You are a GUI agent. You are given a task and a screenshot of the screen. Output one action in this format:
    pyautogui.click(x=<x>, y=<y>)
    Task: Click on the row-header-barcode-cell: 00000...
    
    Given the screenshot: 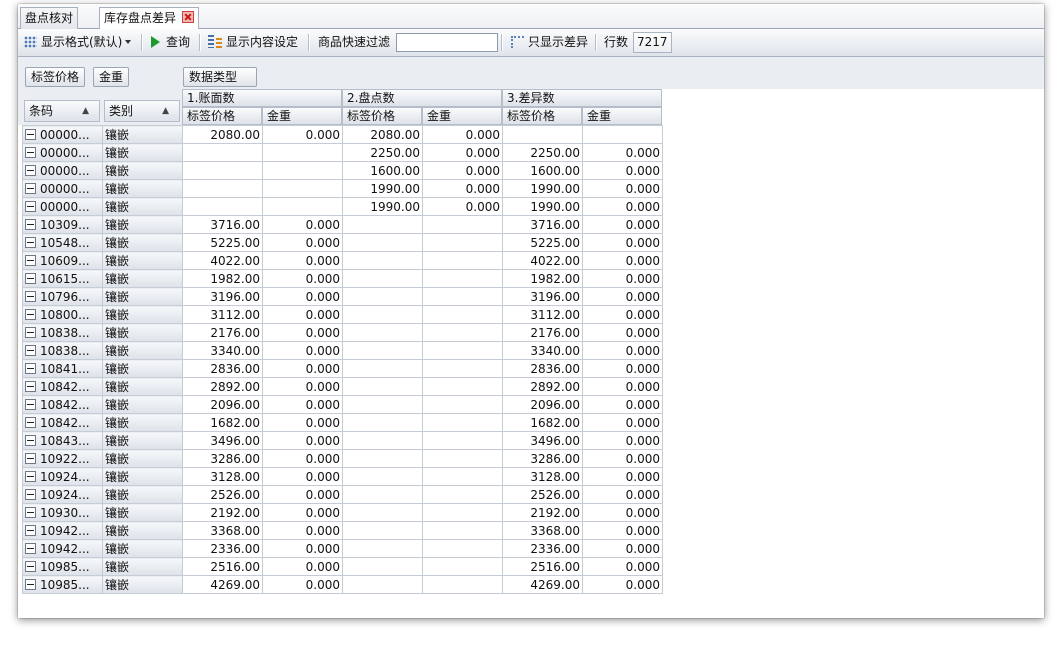 What is the action you would take?
    pyautogui.click(x=62, y=170)
    